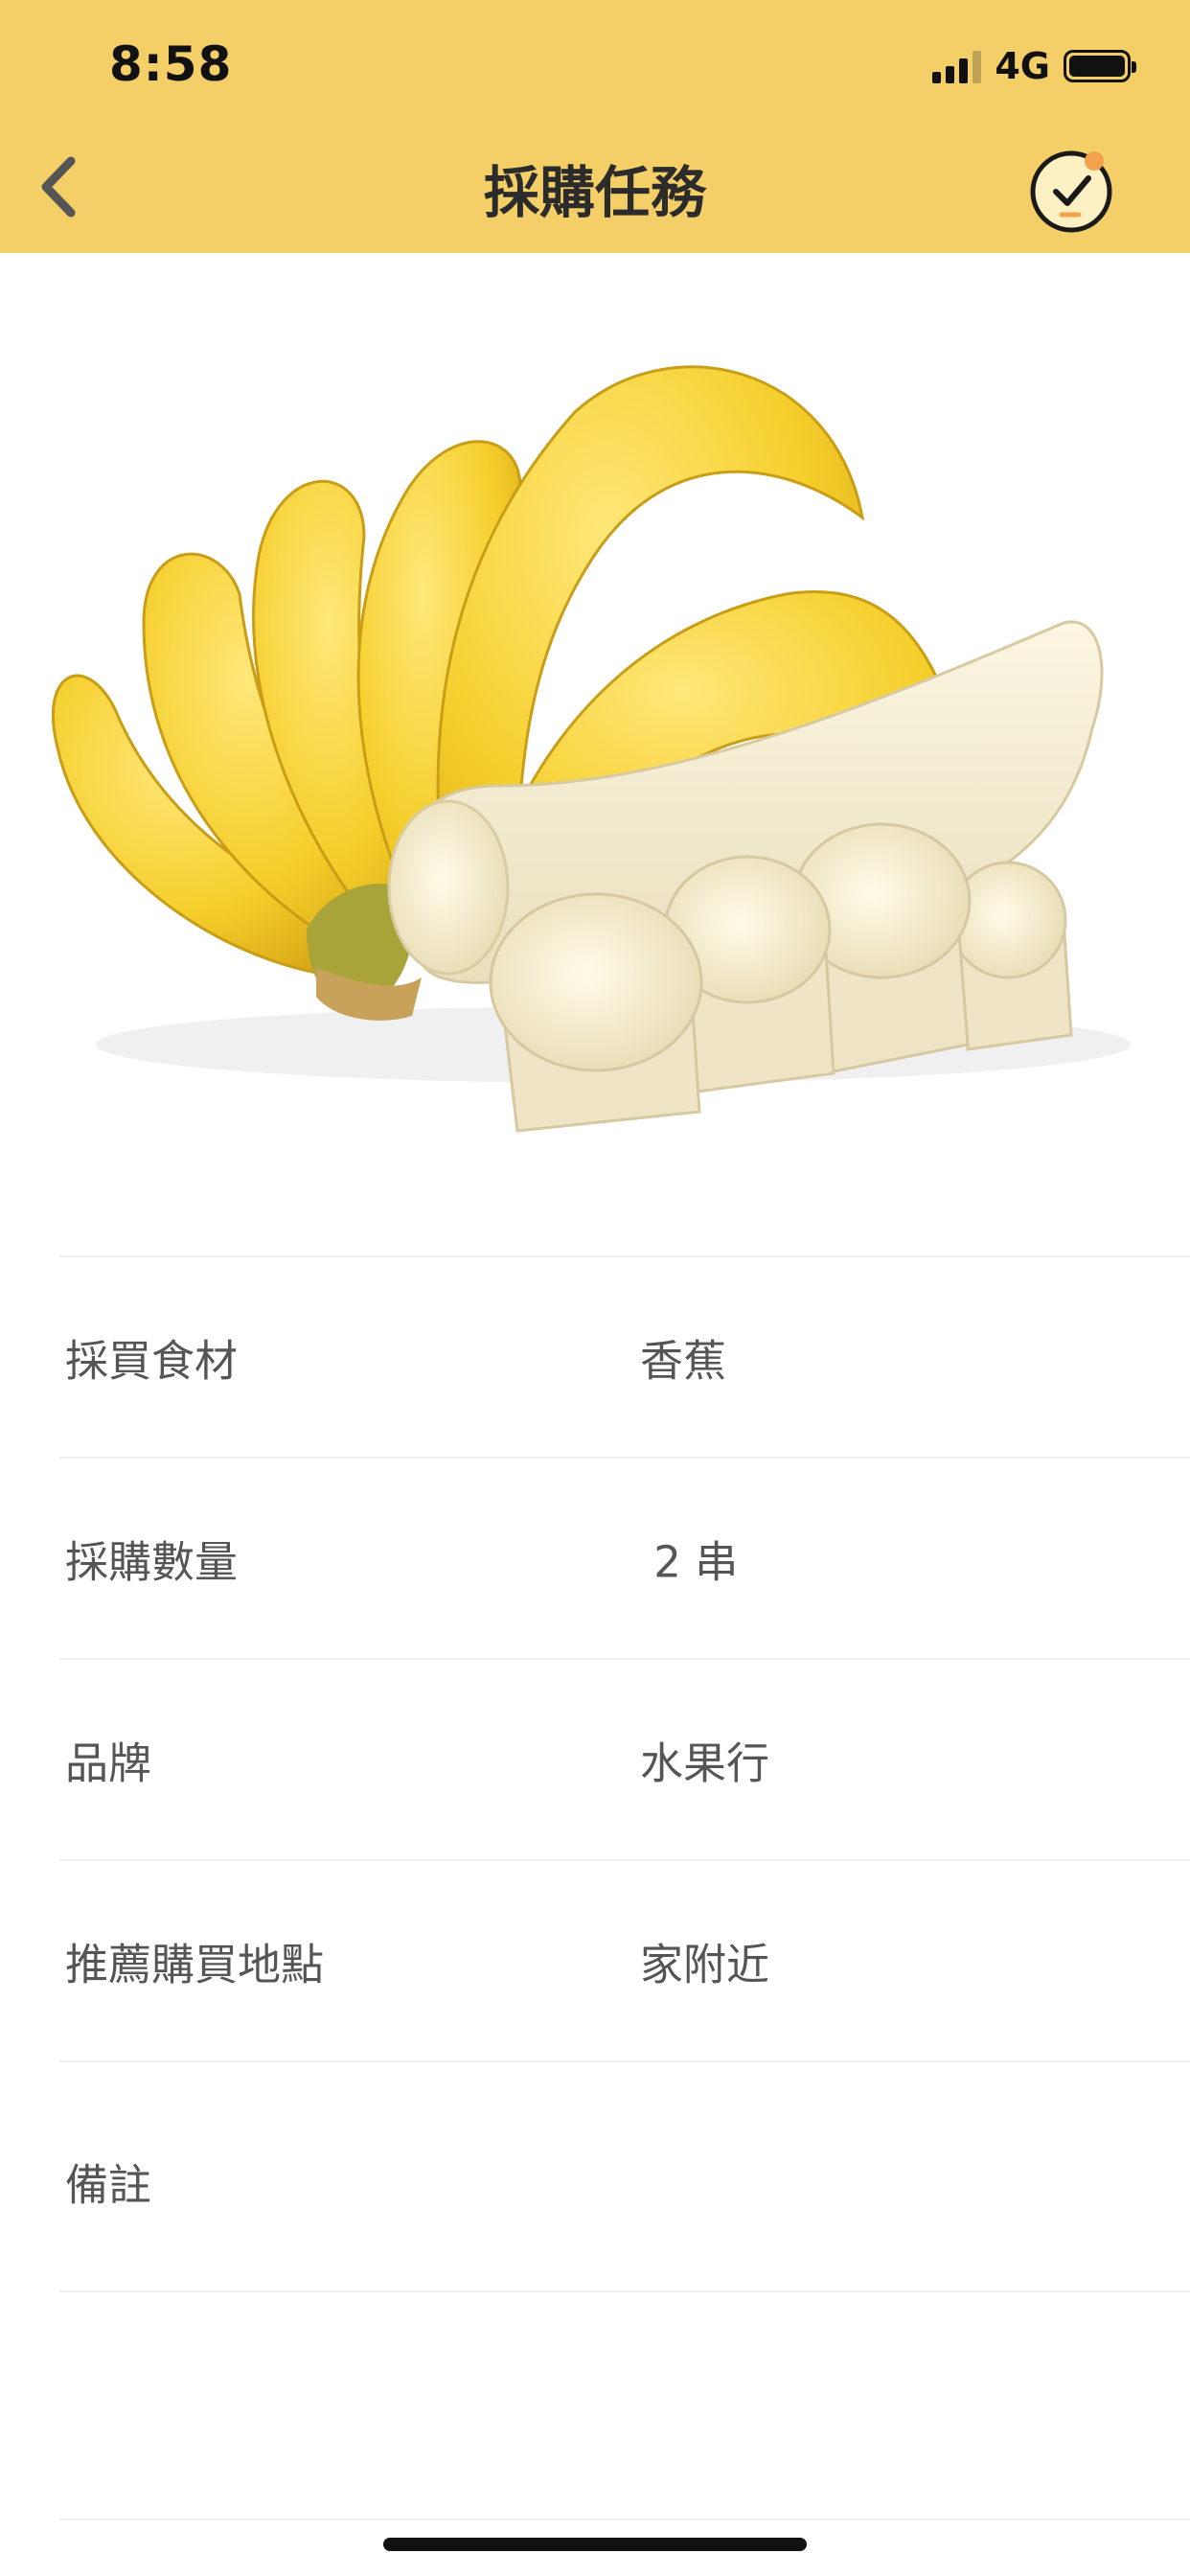 Image resolution: width=1190 pixels, height=2576 pixels. What do you see at coordinates (1022, 66) in the screenshot?
I see `network-type: 4G` at bounding box center [1022, 66].